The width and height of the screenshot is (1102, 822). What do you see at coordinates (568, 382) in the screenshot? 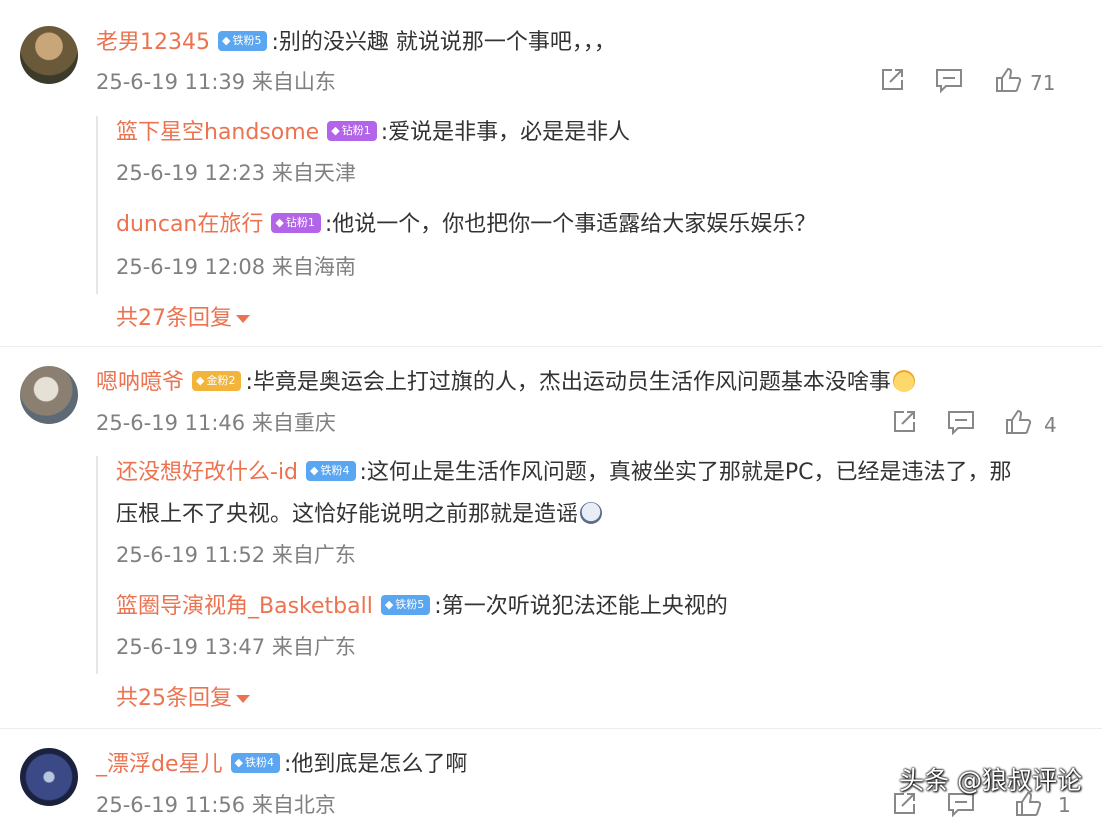
I see `comment-text: :毕竟是奥运会上打过旗的人，杰出运动员生活作风问题基本没啥事` at bounding box center [568, 382].